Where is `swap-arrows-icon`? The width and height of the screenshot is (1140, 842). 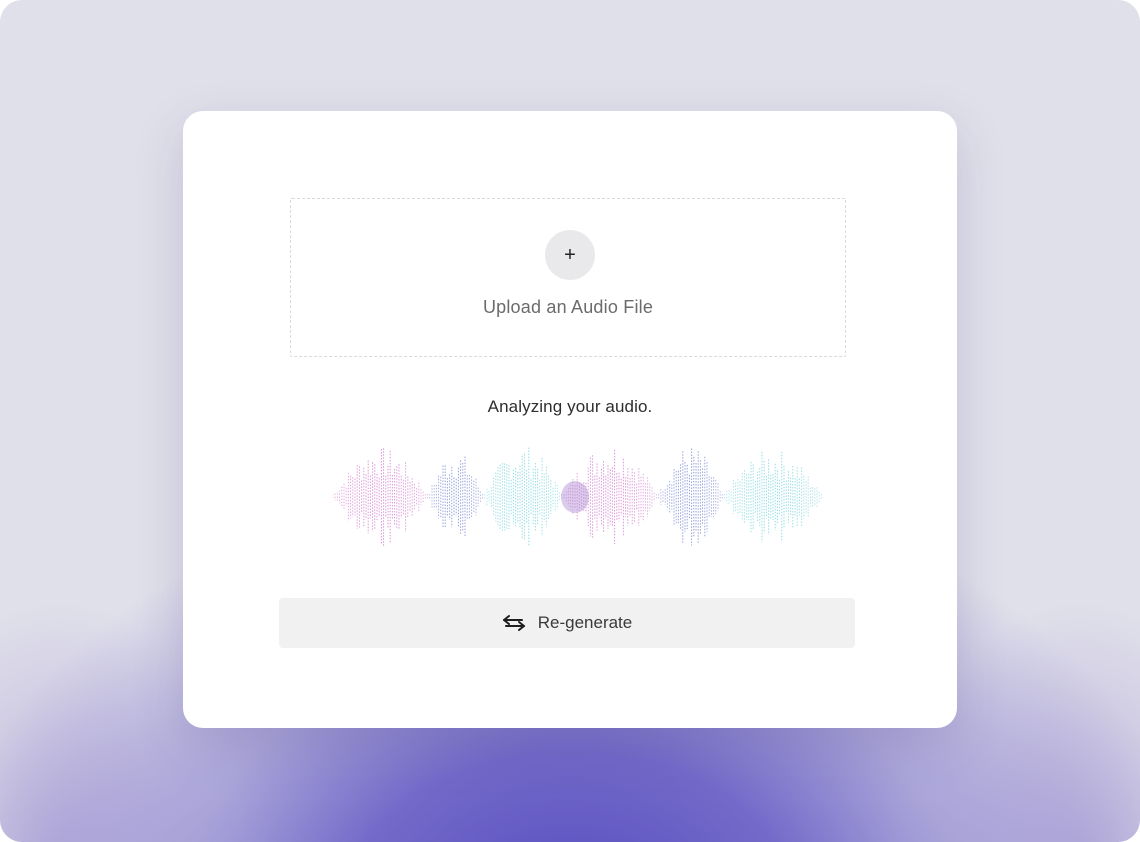 swap-arrows-icon is located at coordinates (514, 623).